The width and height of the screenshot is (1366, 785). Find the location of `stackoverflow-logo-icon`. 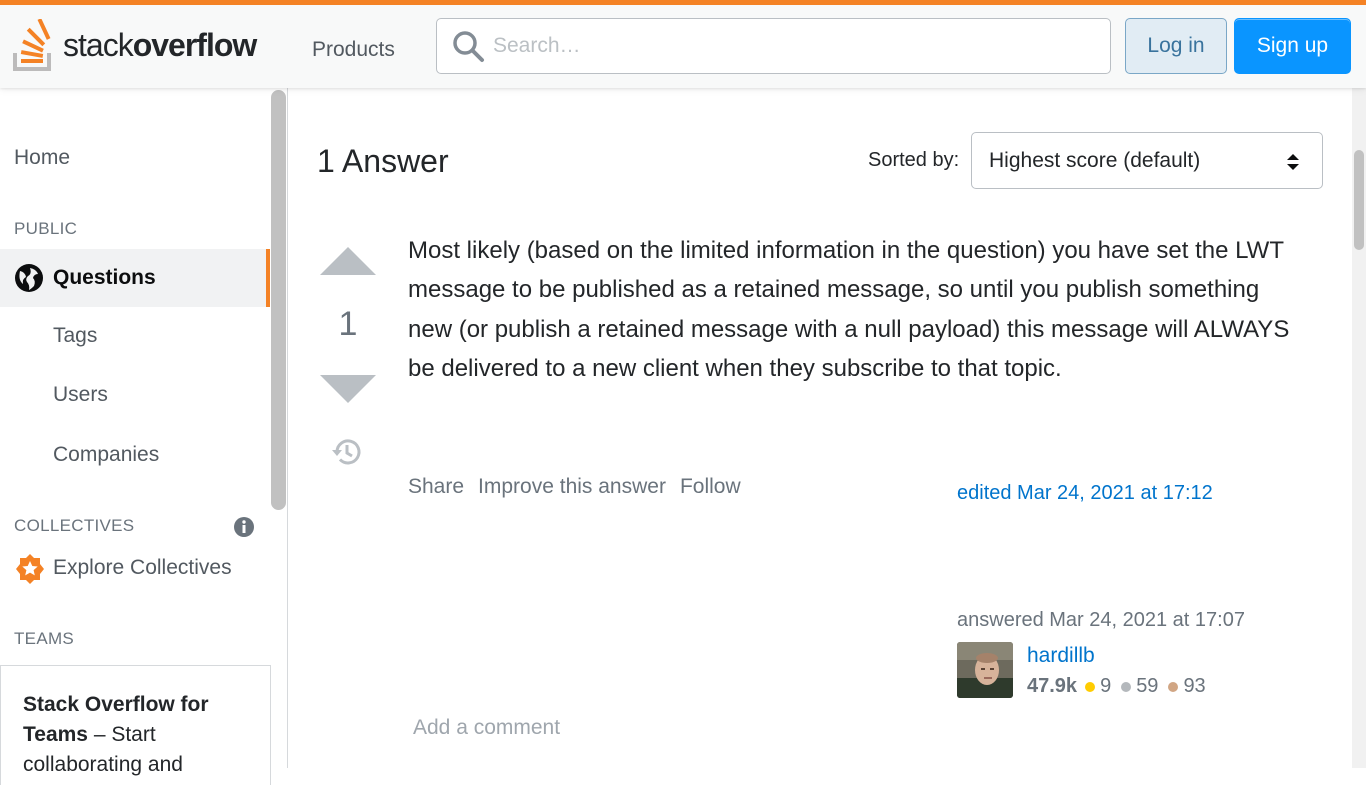

stackoverflow-logo-icon is located at coordinates (32, 45).